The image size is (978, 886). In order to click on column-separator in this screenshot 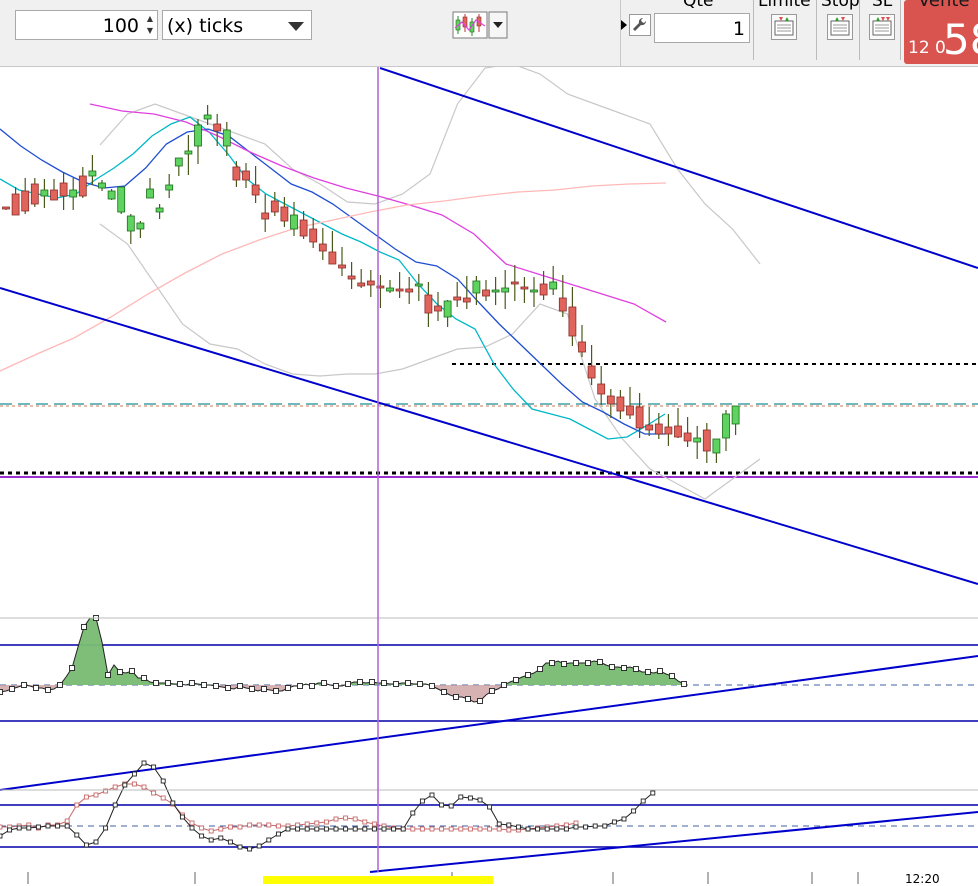, I will do `click(859, 30)`.